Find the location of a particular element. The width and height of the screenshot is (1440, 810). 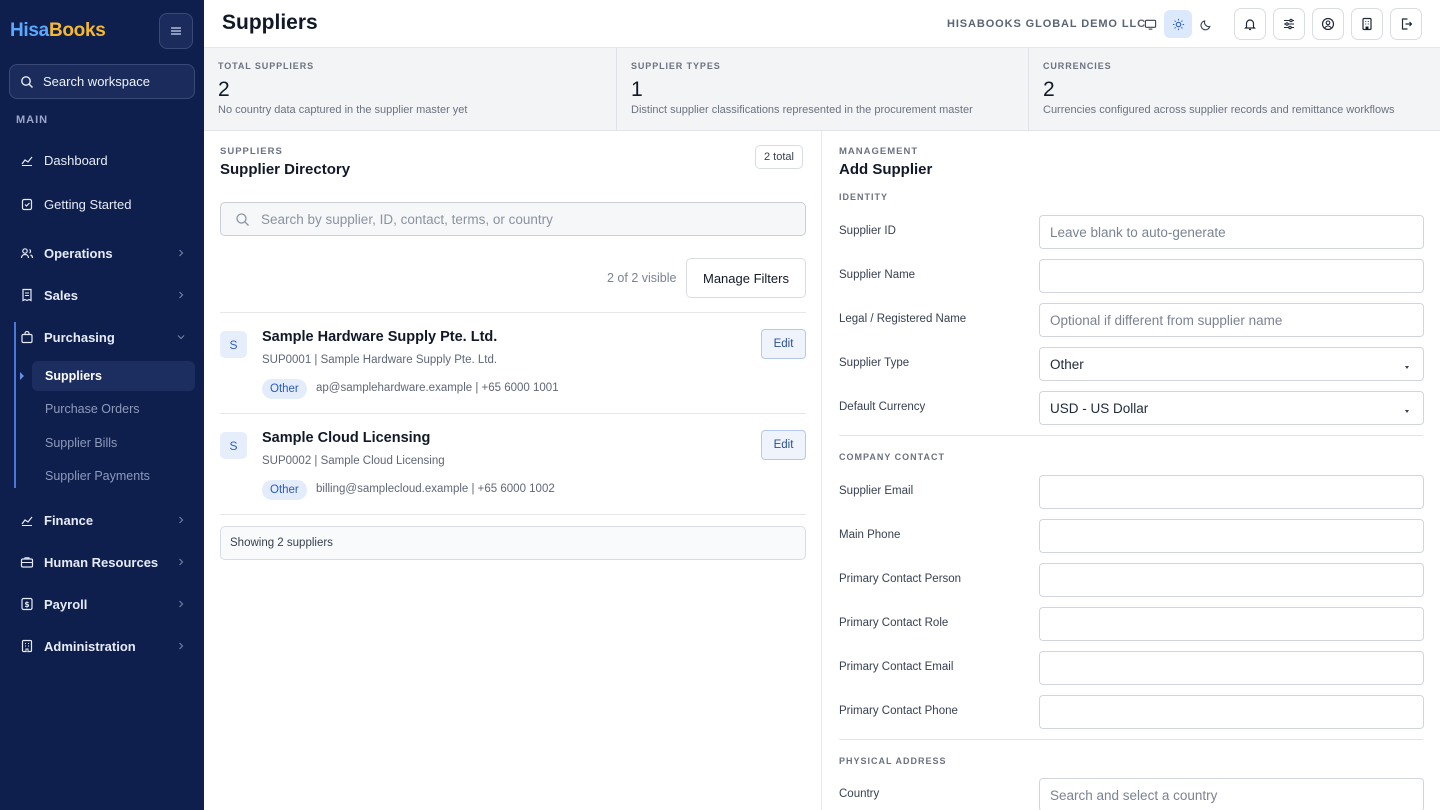

theme-system-button is located at coordinates (1150, 24).